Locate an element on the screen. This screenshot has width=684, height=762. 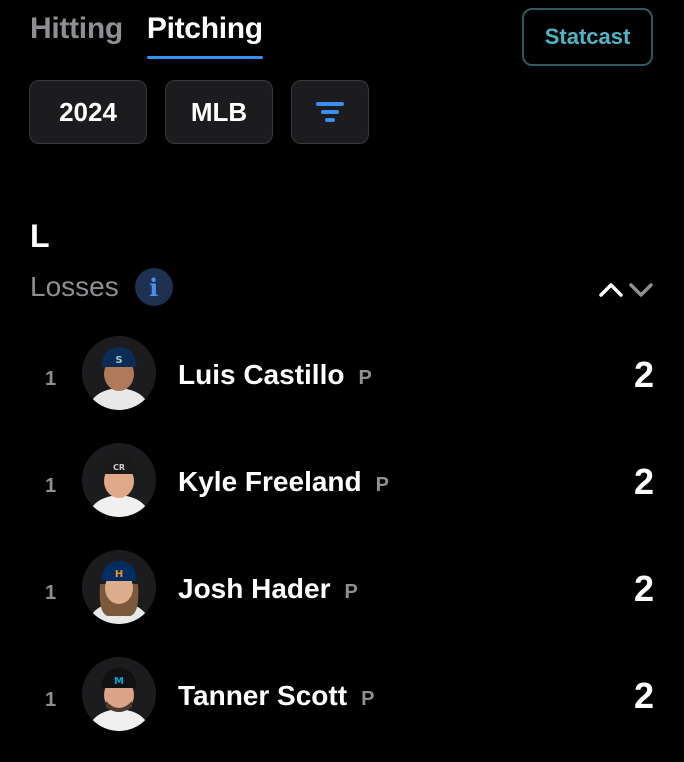
filter-icon is located at coordinates (330, 112).